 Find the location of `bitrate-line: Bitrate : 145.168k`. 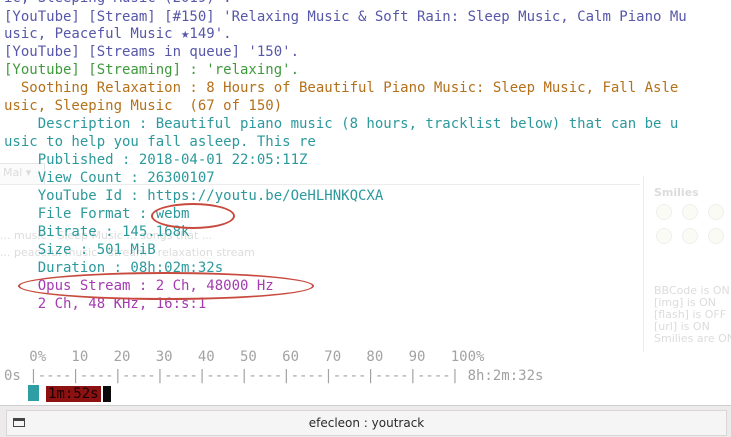

bitrate-line: Bitrate : 145.168k is located at coordinates (97, 232).